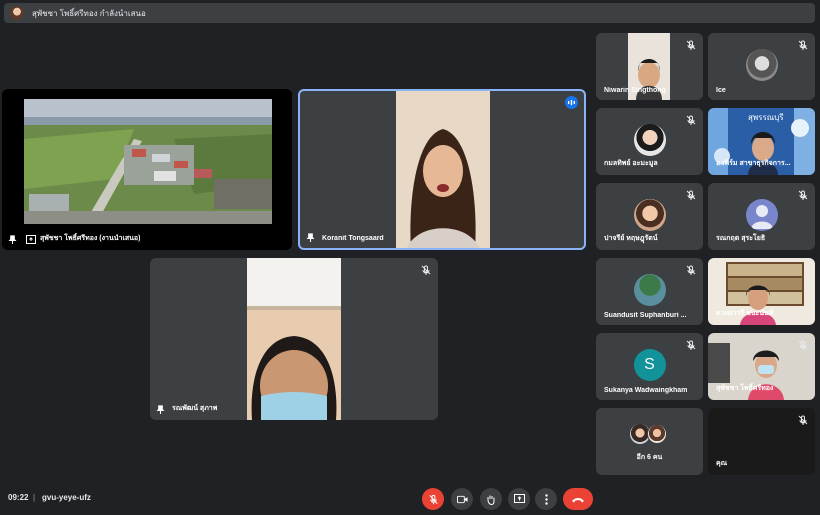 This screenshot has width=820, height=515. I want to click on participant-tile: ดวงดาวรี ชนะนันท์, so click(761, 291).